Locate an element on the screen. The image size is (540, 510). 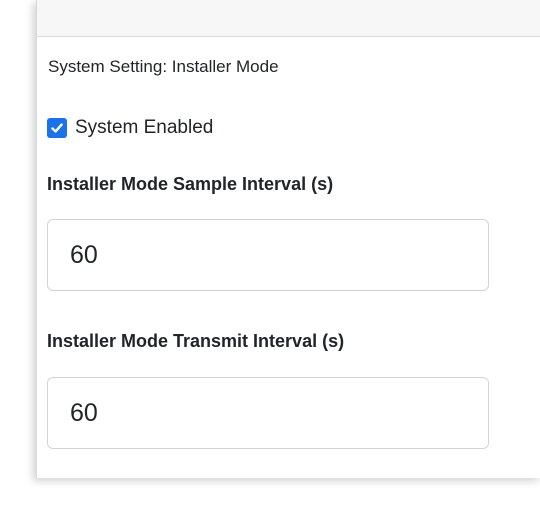
sample-interval-input is located at coordinates (268, 255).